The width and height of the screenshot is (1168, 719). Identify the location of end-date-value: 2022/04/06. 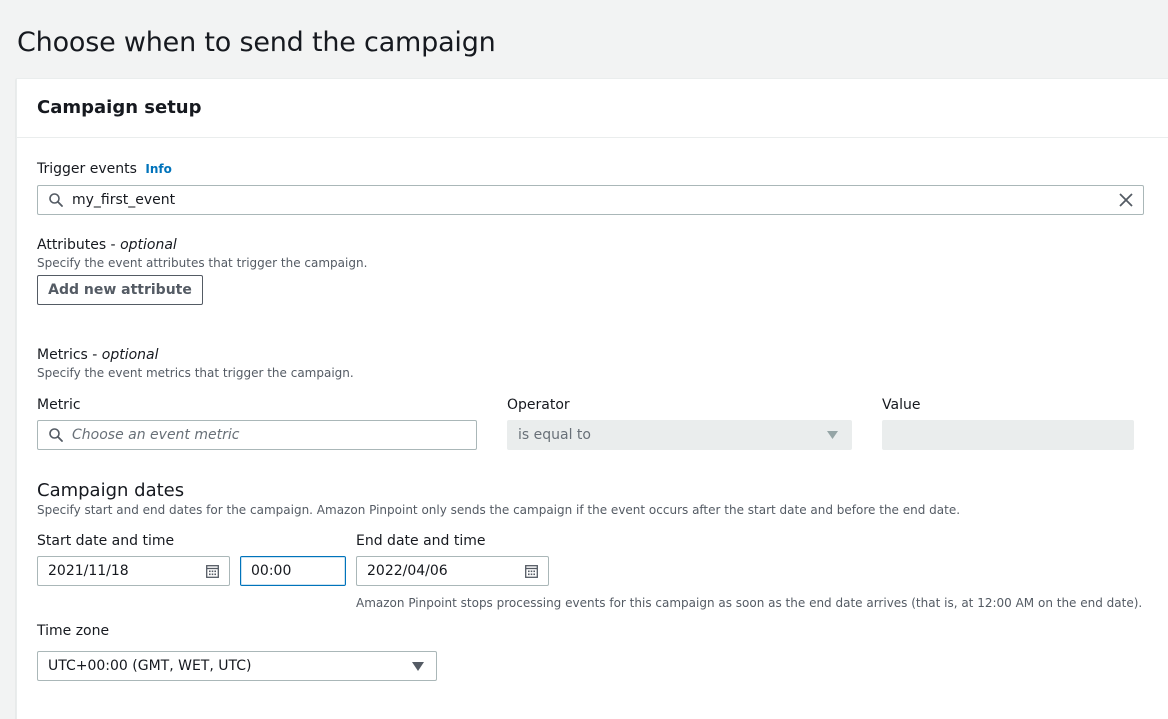
(407, 571).